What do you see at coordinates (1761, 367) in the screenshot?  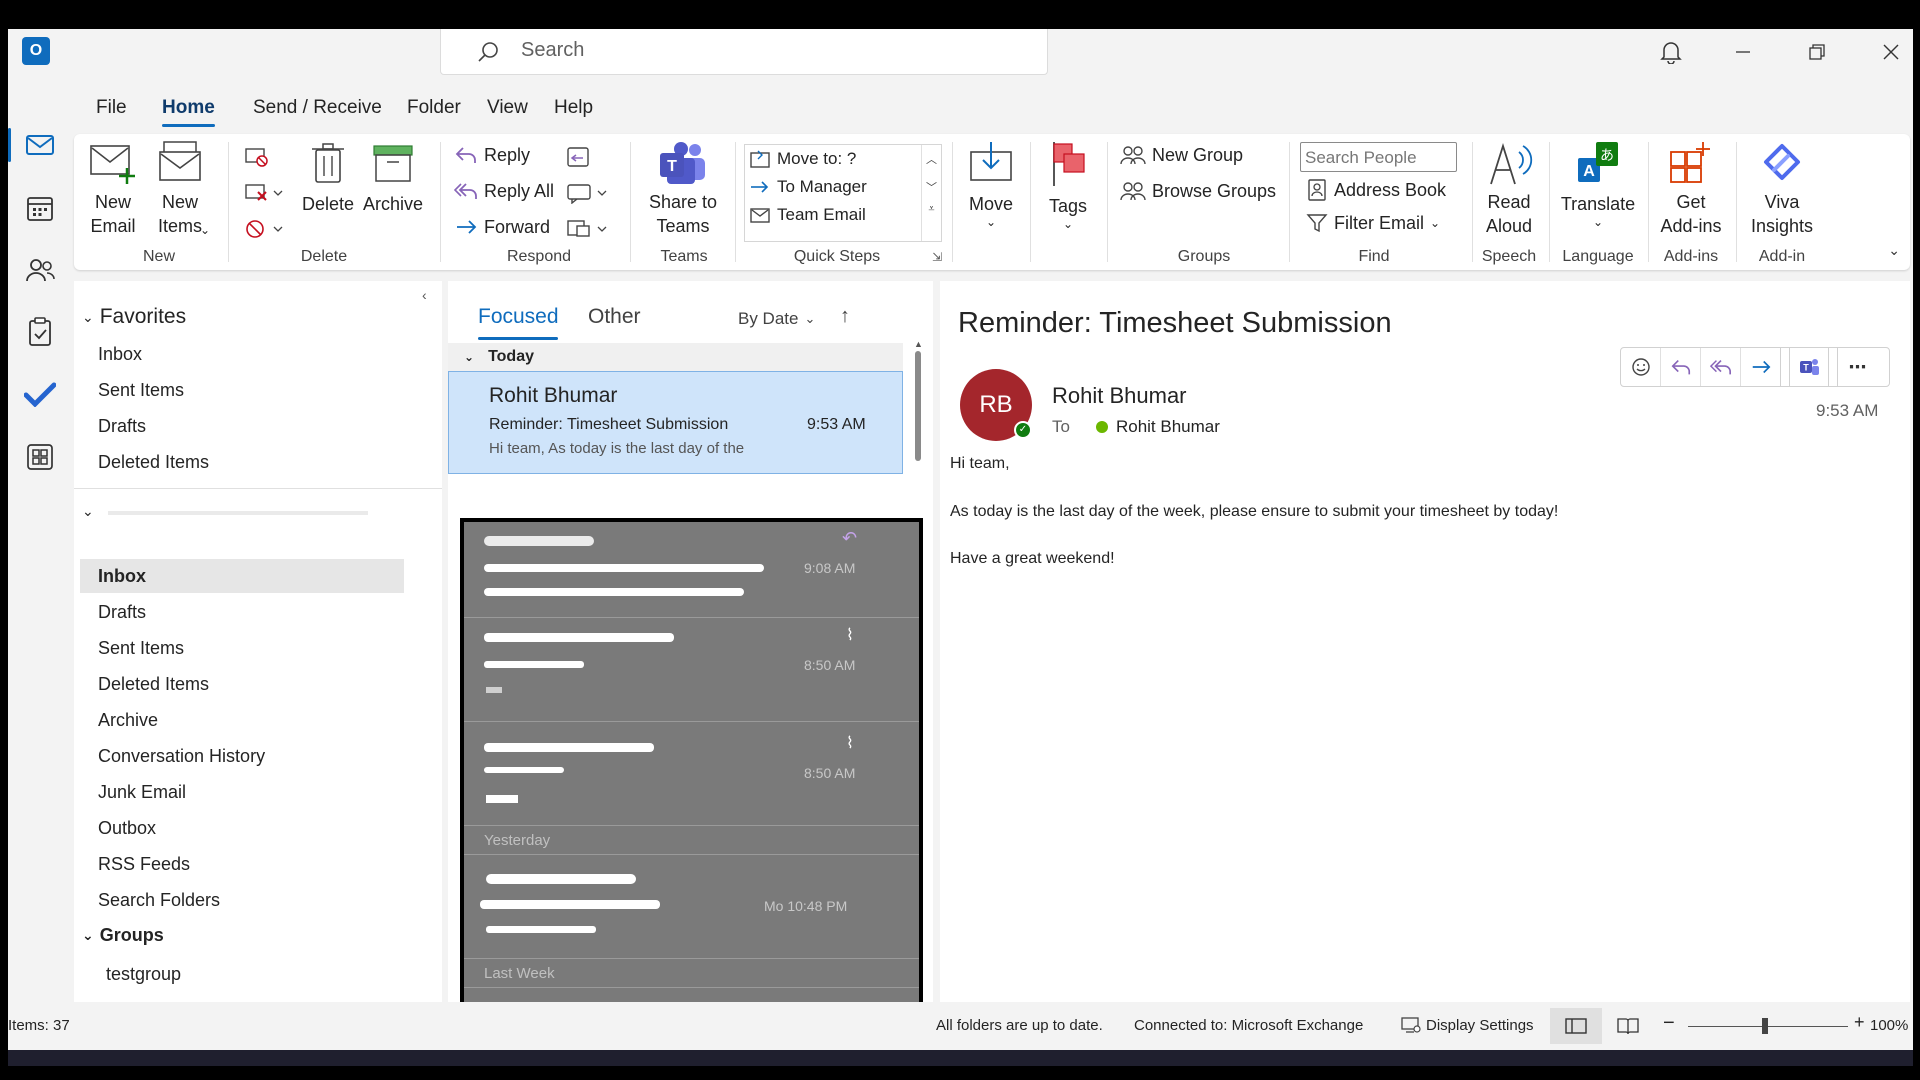 I see `forward-button` at bounding box center [1761, 367].